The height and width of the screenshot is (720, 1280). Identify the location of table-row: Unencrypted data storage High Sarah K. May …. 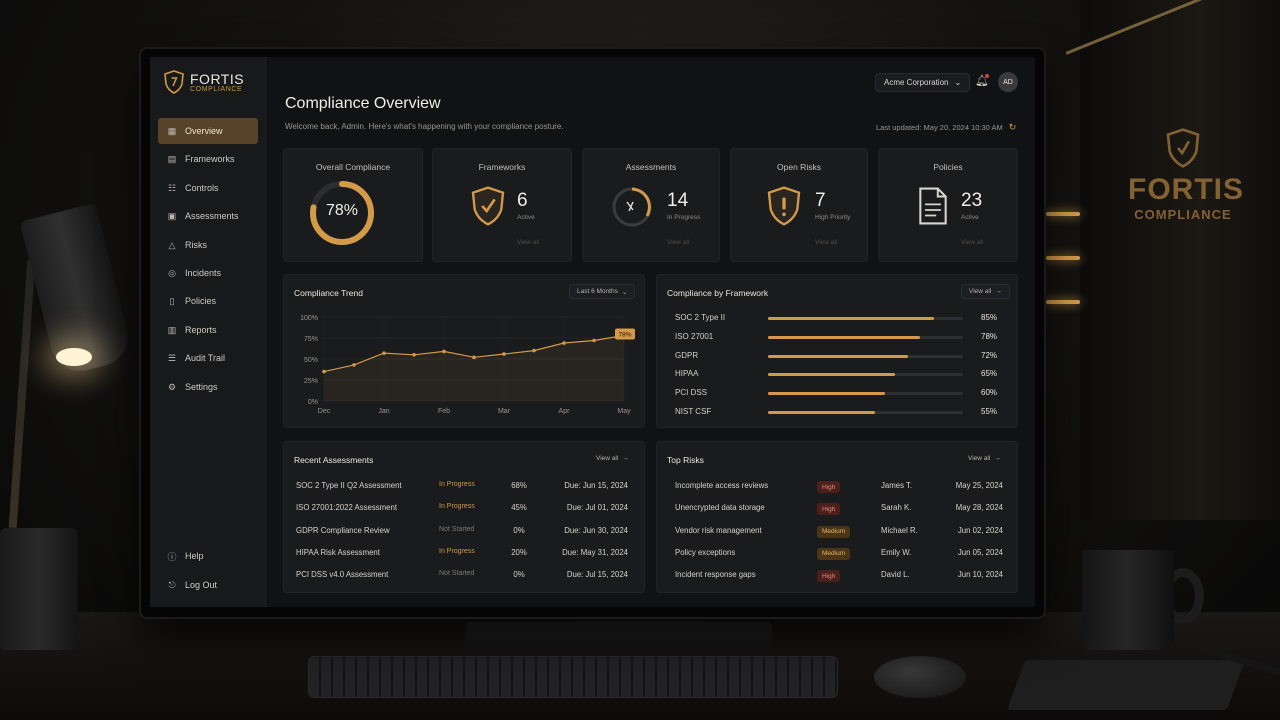
(840, 510).